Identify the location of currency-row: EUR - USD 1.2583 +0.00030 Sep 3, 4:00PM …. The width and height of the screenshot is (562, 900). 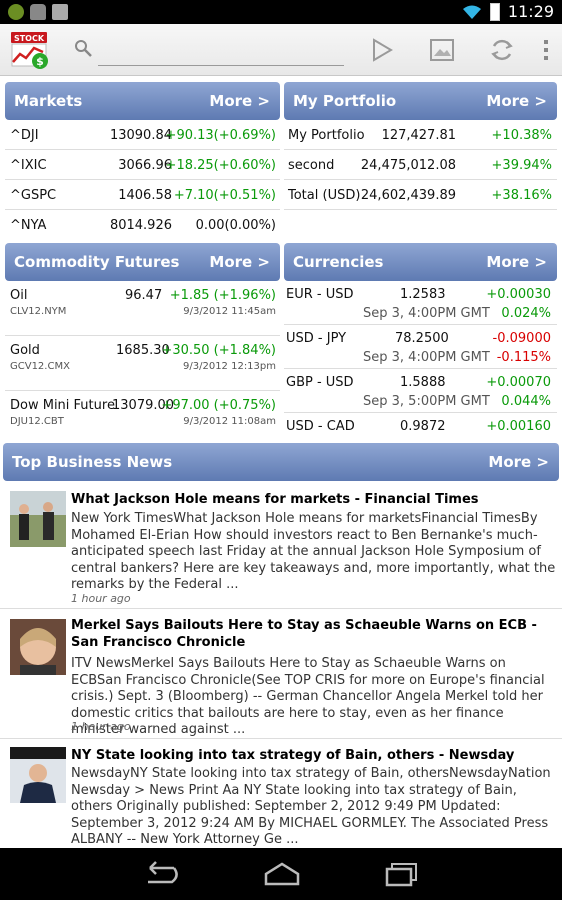
(420, 303).